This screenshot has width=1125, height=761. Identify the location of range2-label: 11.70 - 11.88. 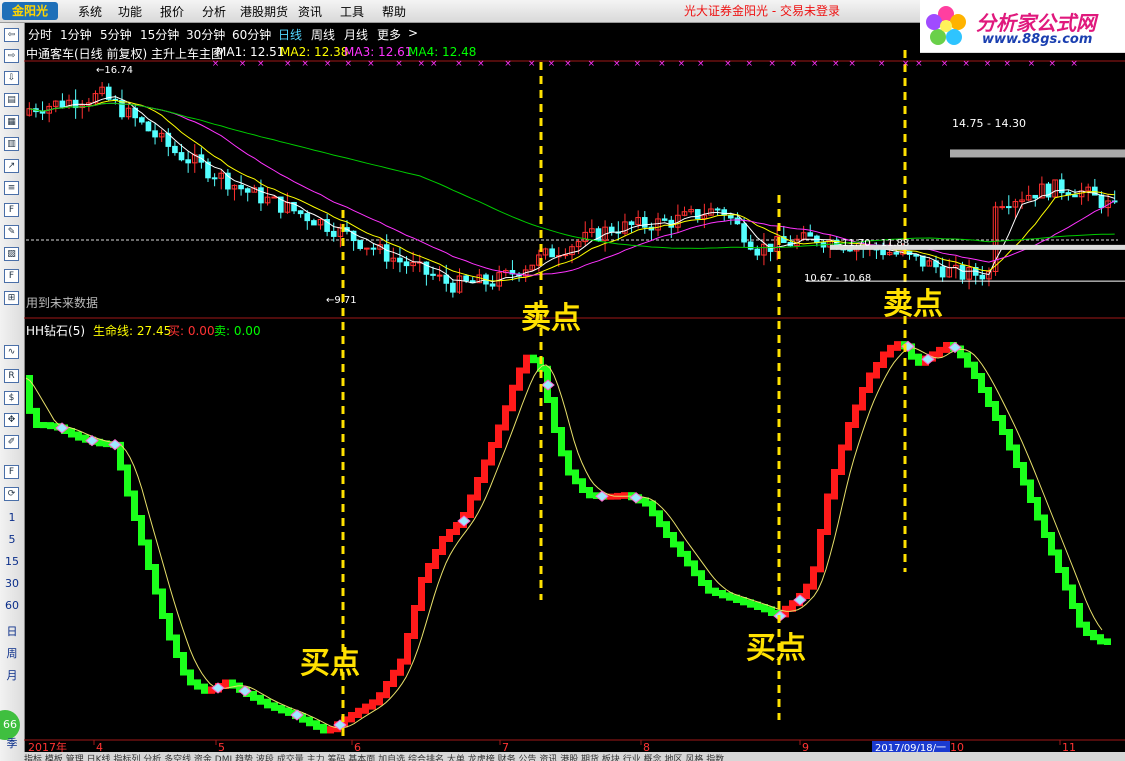
(875, 243).